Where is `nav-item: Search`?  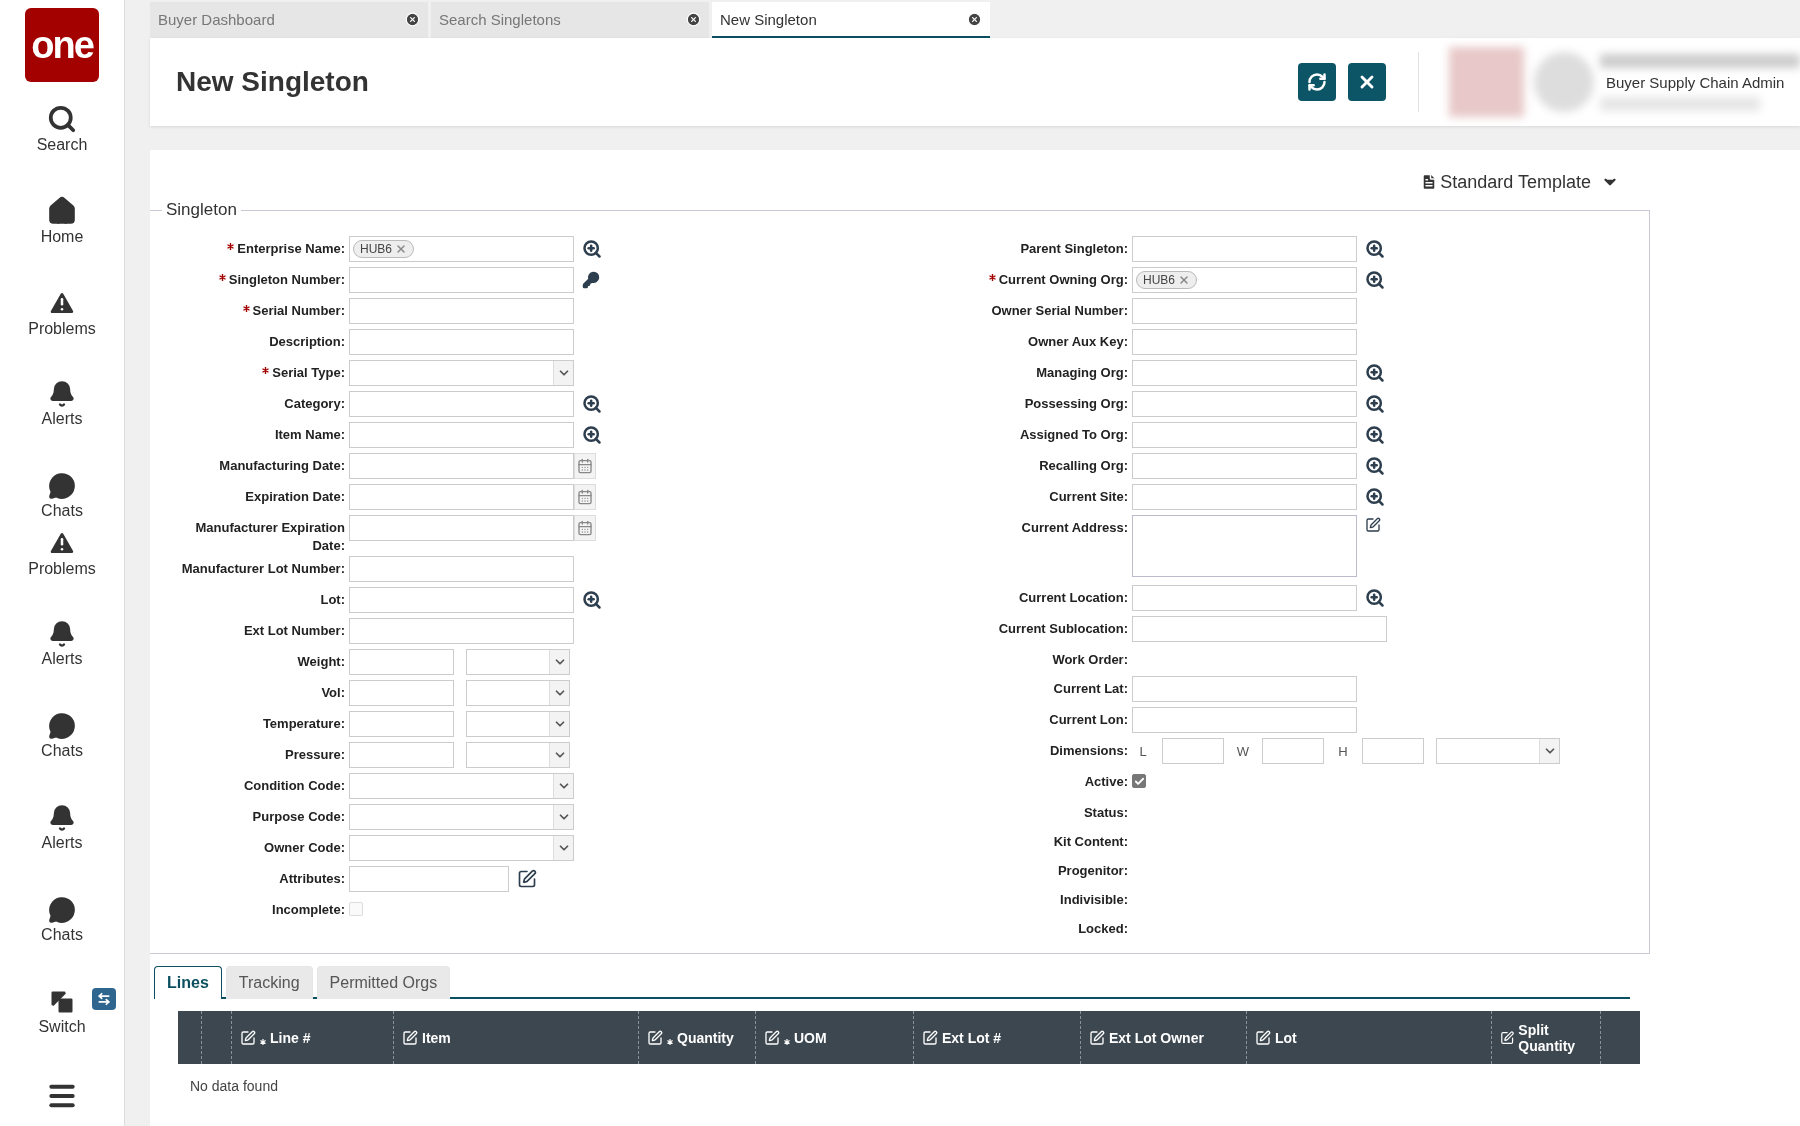 nav-item: Search is located at coordinates (62, 150).